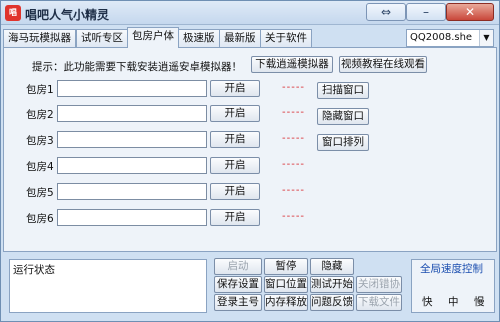 This screenshot has width=500, height=322. I want to click on memory-release-button: 内存释放, so click(286, 302).